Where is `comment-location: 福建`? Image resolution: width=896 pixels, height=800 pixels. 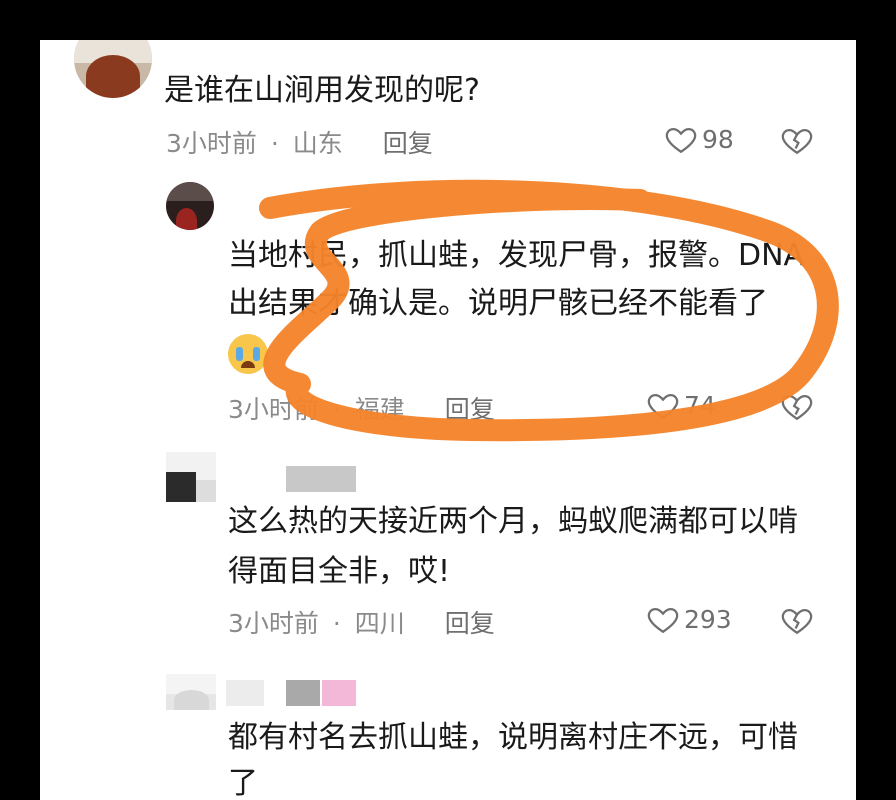
comment-location: 福建 is located at coordinates (379, 409).